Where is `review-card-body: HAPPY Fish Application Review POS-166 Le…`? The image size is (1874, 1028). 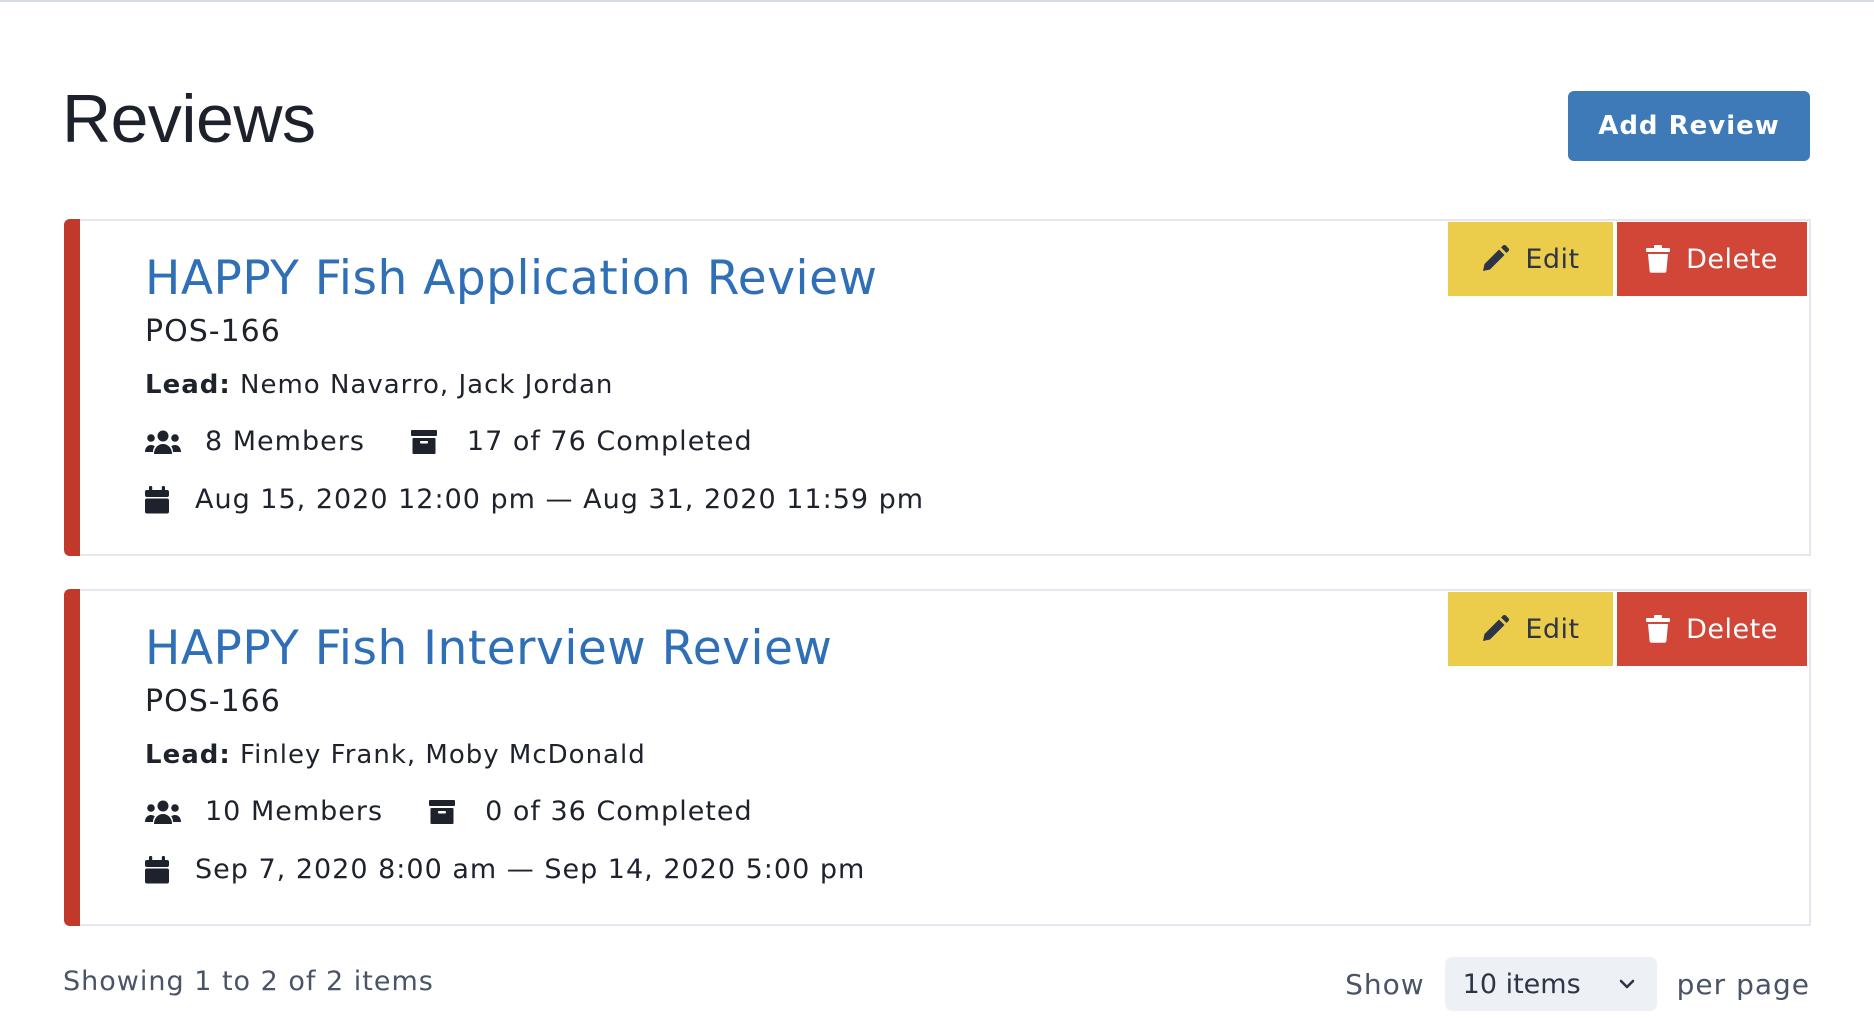
review-card-body: HAPPY Fish Application Review POS-166 Le… is located at coordinates (534, 369).